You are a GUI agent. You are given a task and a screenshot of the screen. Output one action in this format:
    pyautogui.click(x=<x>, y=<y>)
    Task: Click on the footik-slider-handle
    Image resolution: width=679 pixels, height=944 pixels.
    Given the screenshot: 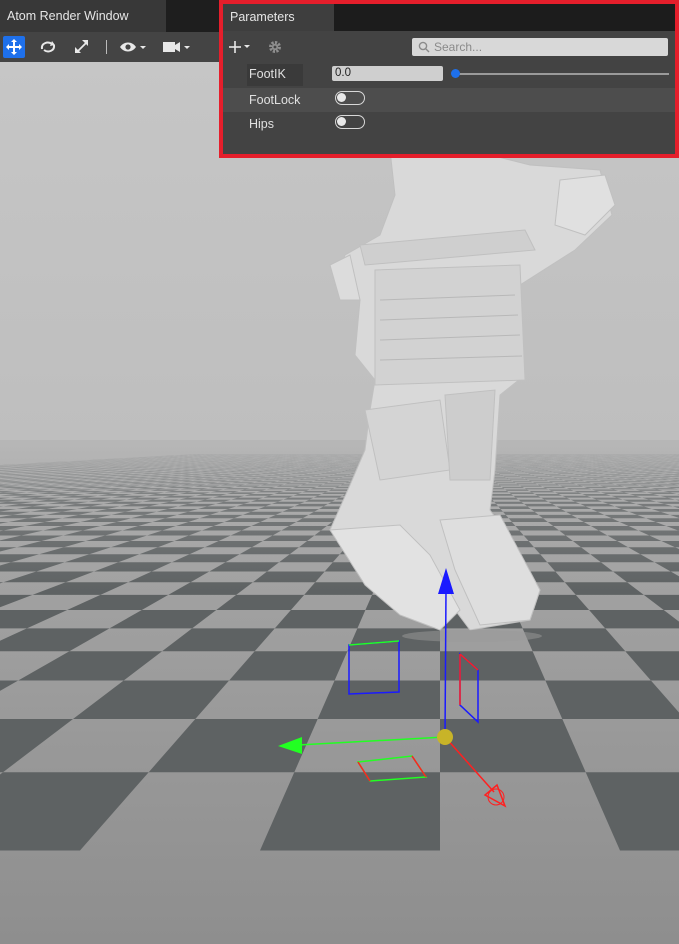 What is the action you would take?
    pyautogui.click(x=455, y=73)
    